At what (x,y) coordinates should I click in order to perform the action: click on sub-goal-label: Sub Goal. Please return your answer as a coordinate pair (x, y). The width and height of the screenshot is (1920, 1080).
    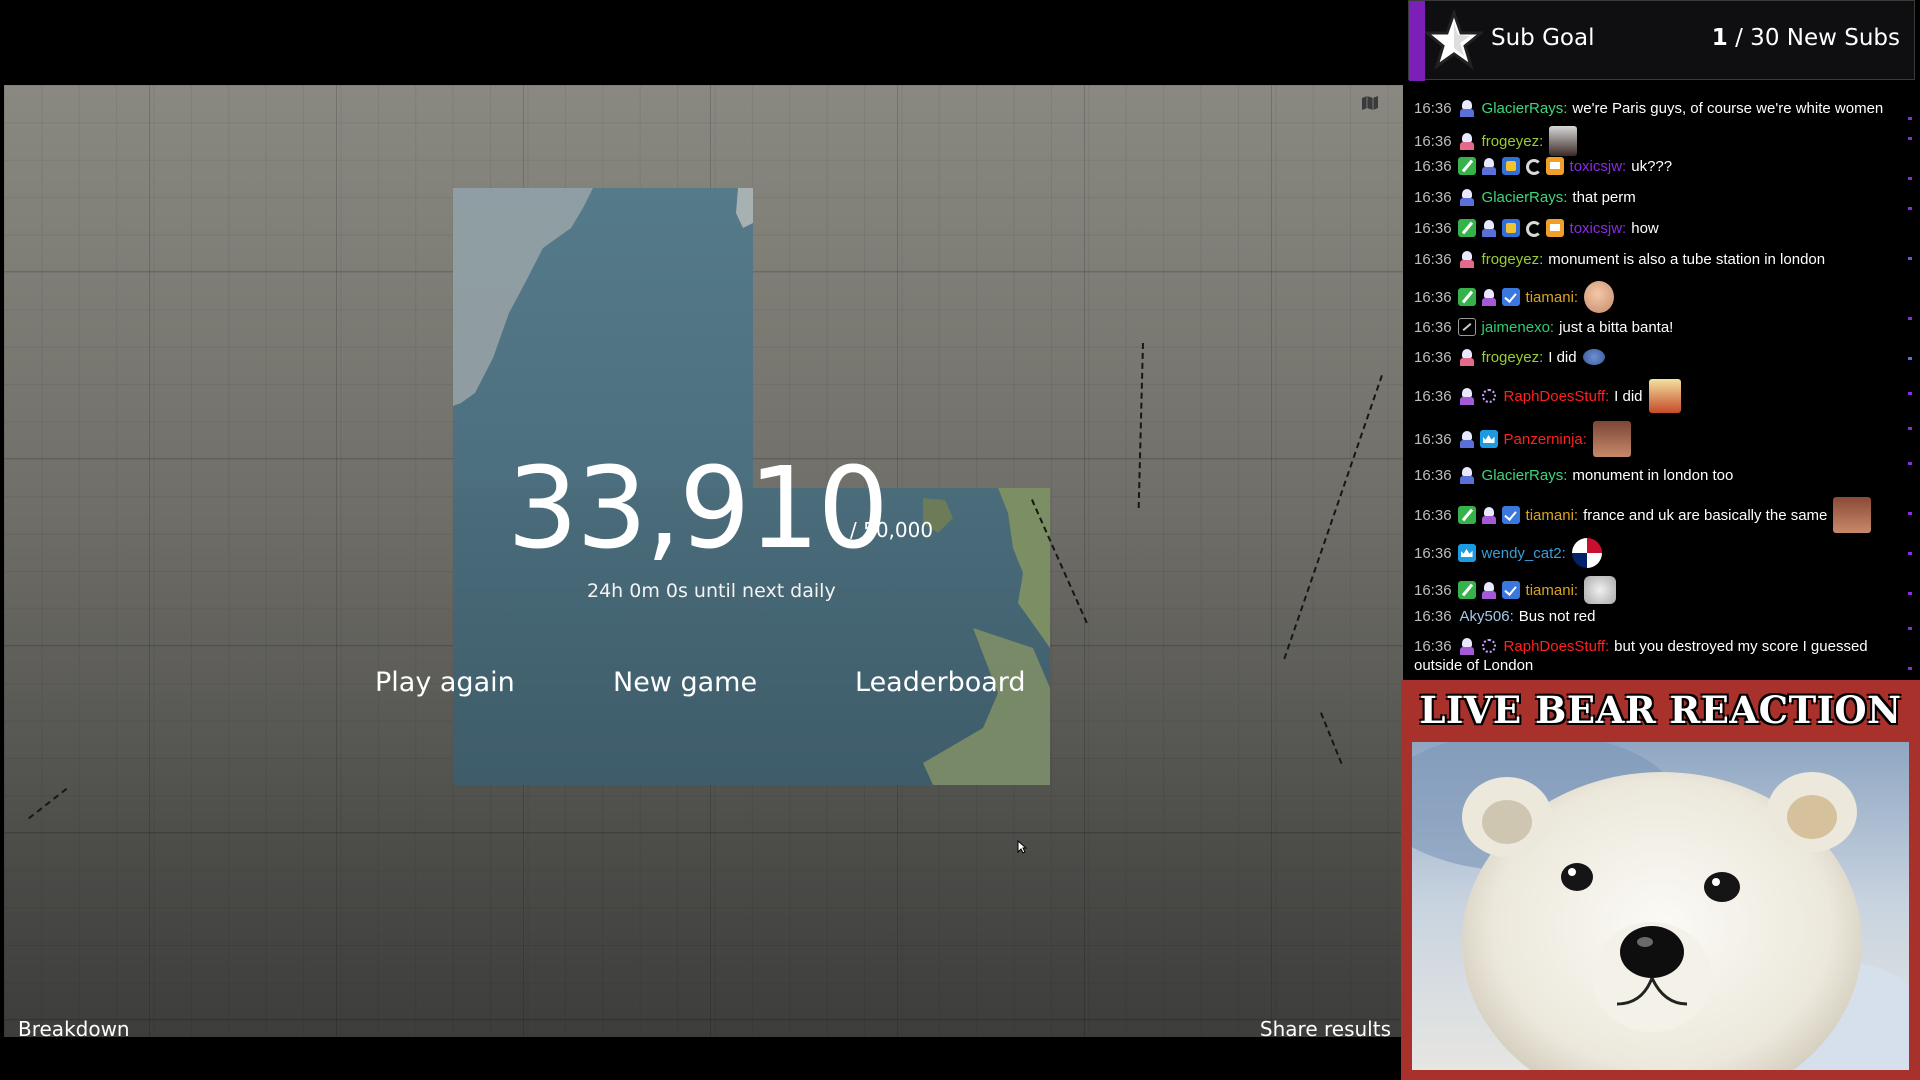
    Looking at the image, I should click on (1543, 38).